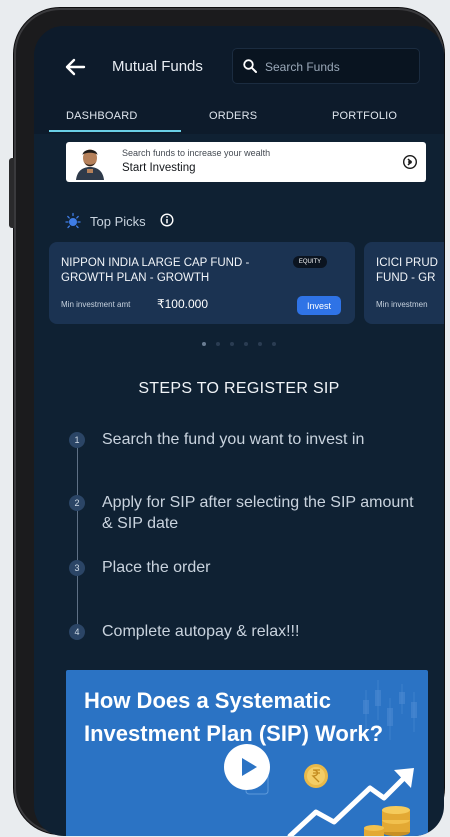 This screenshot has width=450, height=837. I want to click on tab-orders: ORDERS, so click(233, 116).